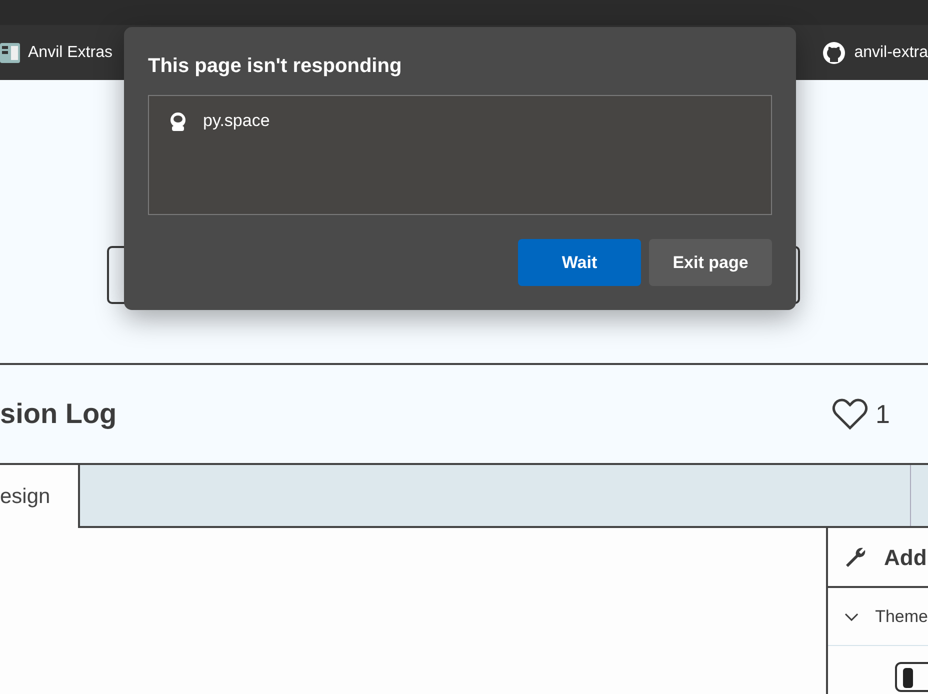 The image size is (928, 694). What do you see at coordinates (710, 262) in the screenshot?
I see `exit-button: Exit page` at bounding box center [710, 262].